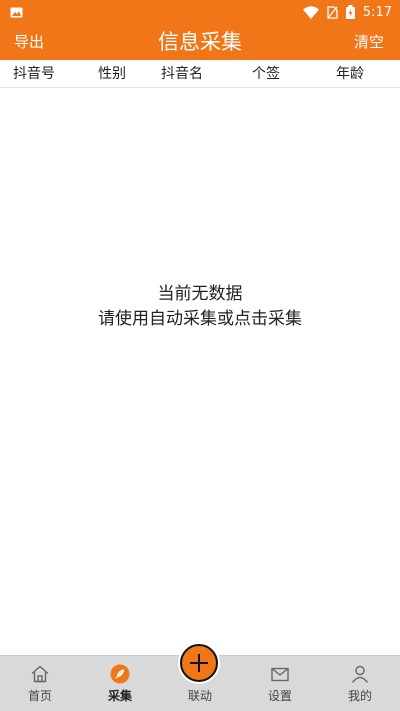 This screenshot has width=400, height=711. I want to click on column-header-douyin-id: 抖音号, so click(34, 74).